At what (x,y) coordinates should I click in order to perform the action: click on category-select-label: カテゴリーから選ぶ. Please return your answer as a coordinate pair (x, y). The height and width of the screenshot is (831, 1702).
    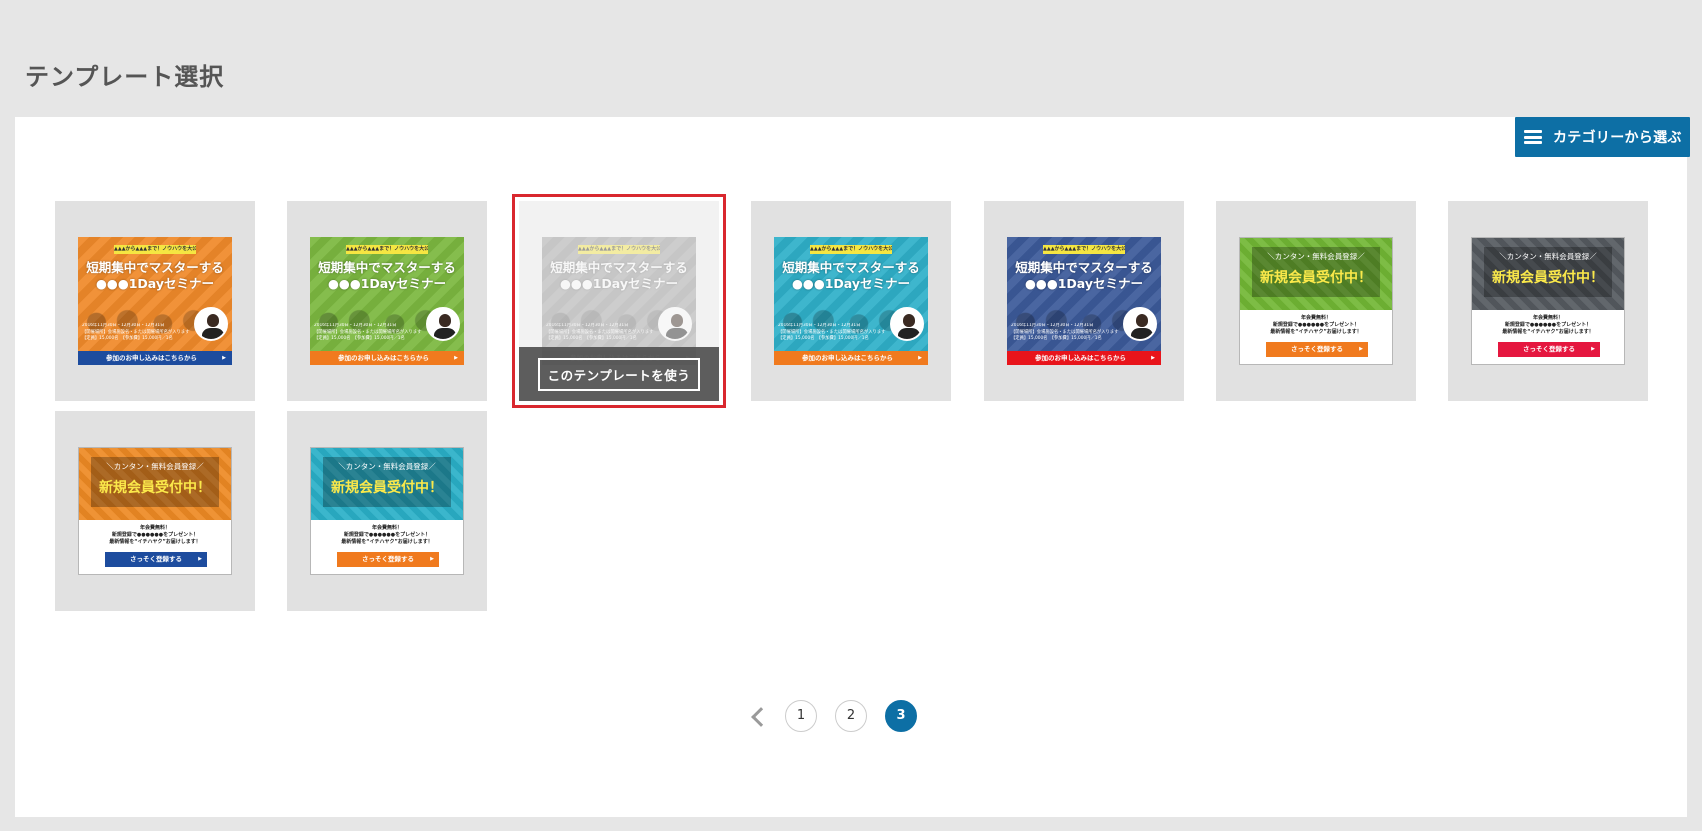
    Looking at the image, I should click on (1617, 138).